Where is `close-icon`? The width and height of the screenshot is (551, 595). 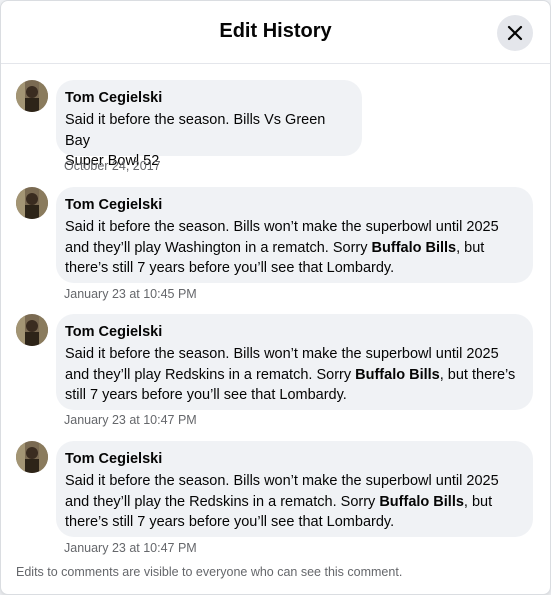 close-icon is located at coordinates (515, 33).